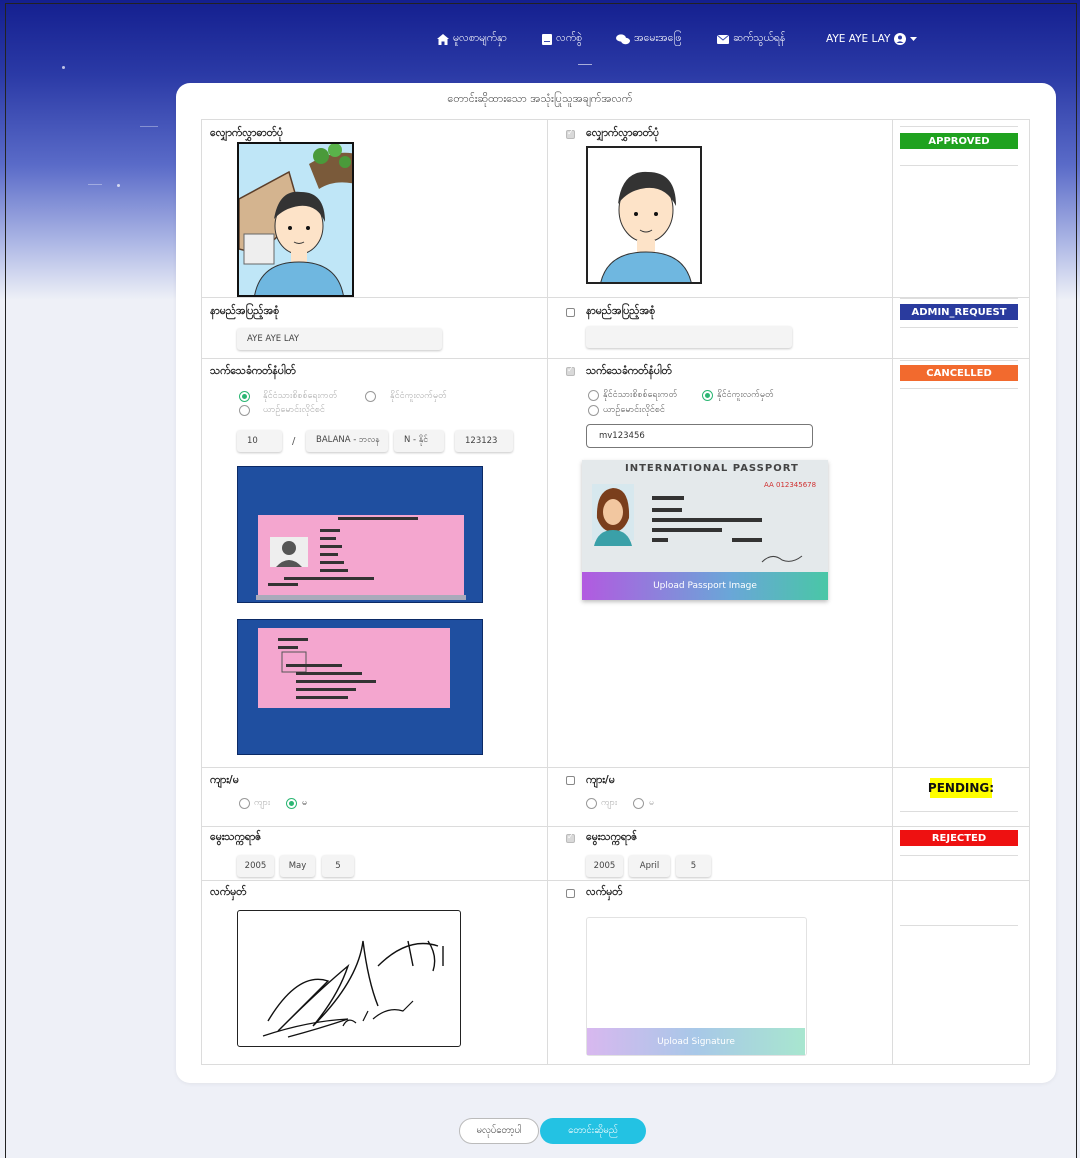  Describe the element at coordinates (480, 37) in the screenshot. I see `nav-home-label: မူလစာမျက်နှာ` at that location.